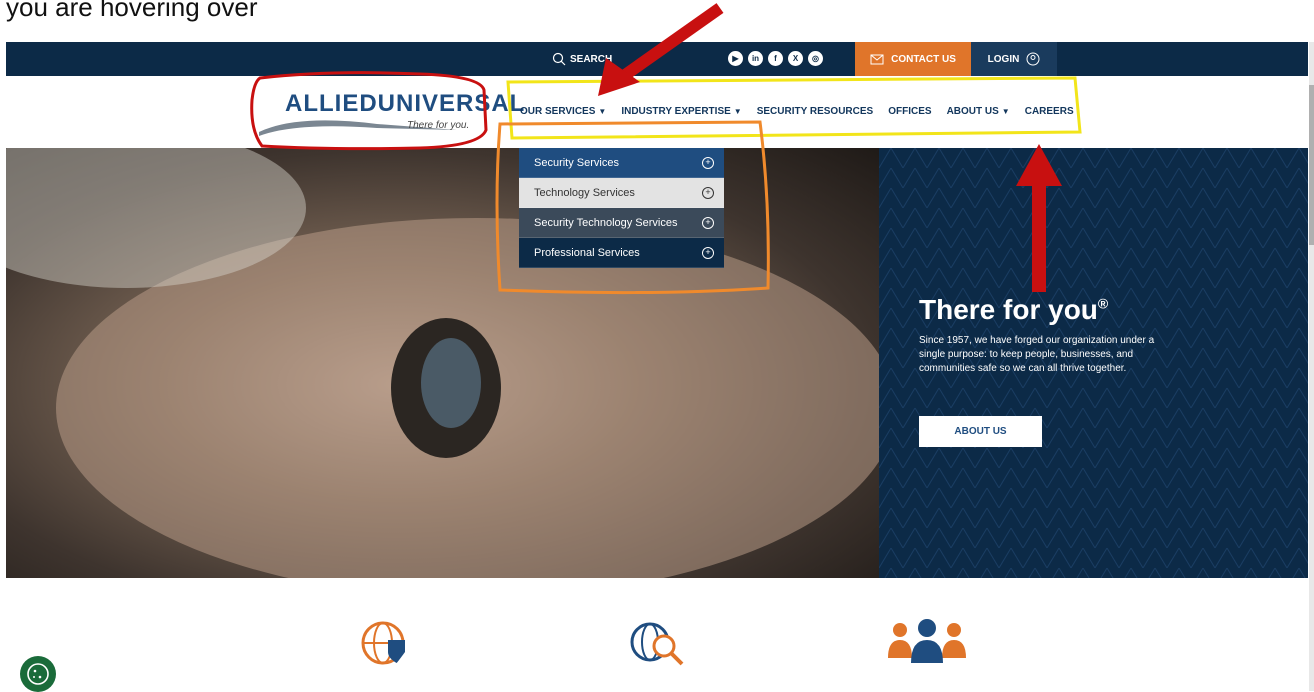  I want to click on about-us-button: ABOUT US, so click(980, 431).